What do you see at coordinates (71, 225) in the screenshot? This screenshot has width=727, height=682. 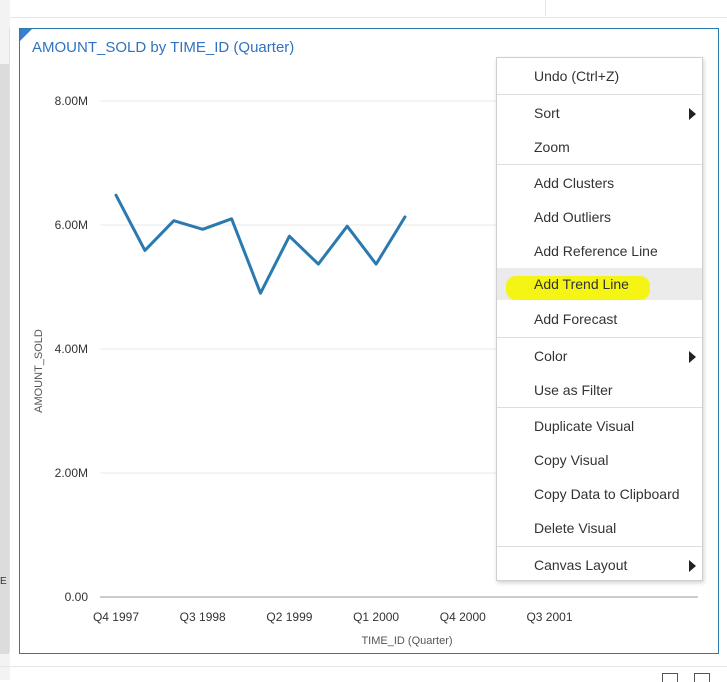 I see `y-tick-label: 6.00M` at bounding box center [71, 225].